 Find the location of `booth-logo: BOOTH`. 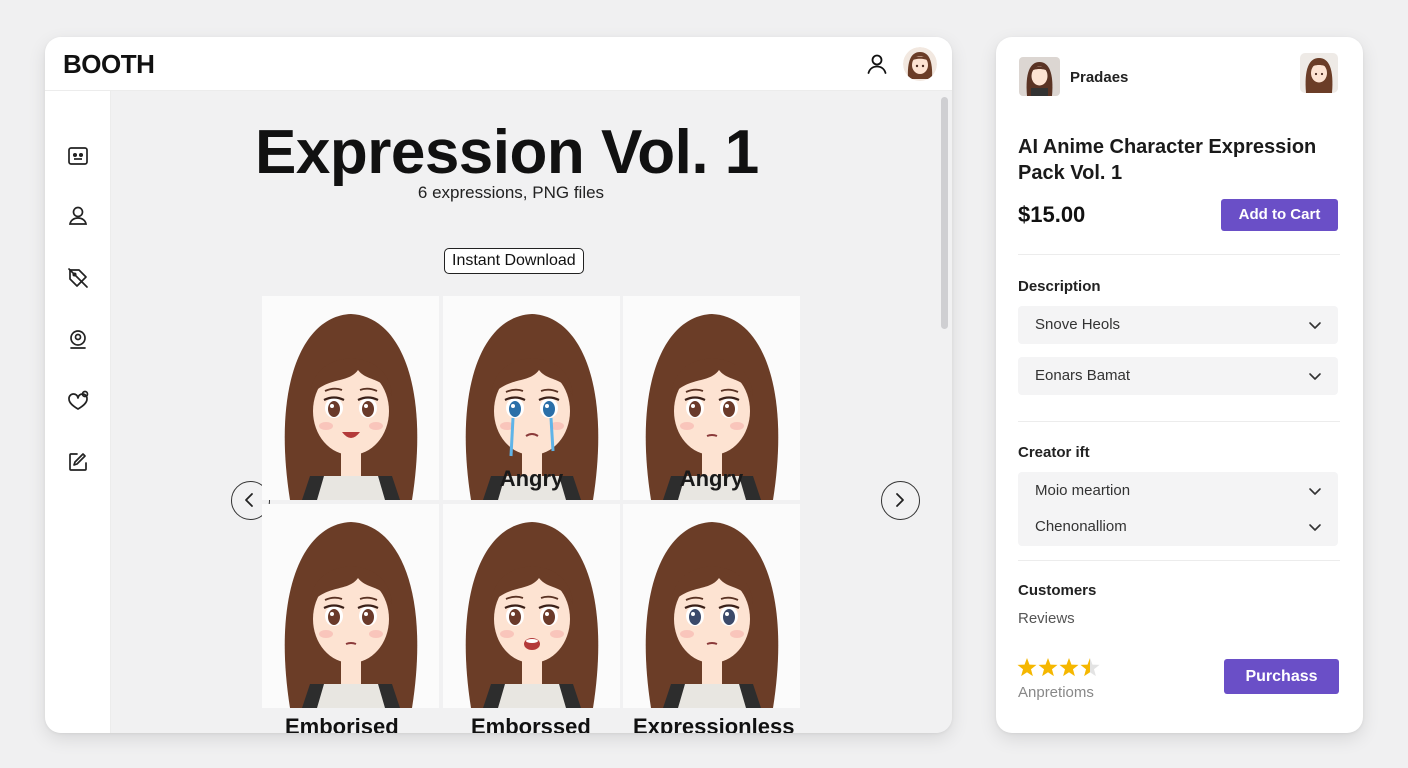

booth-logo: BOOTH is located at coordinates (109, 64).